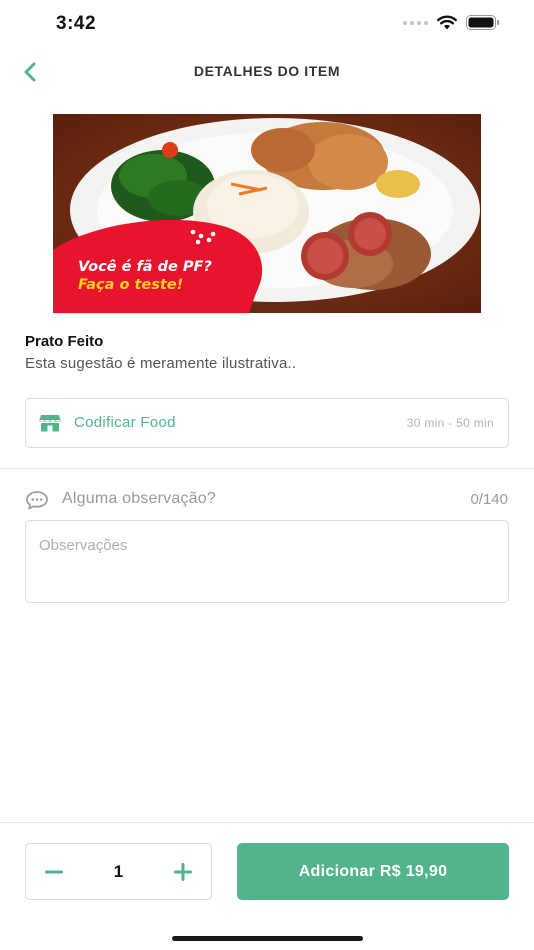 This screenshot has width=534, height=950. Describe the element at coordinates (50, 423) in the screenshot. I see `store-icon` at that location.